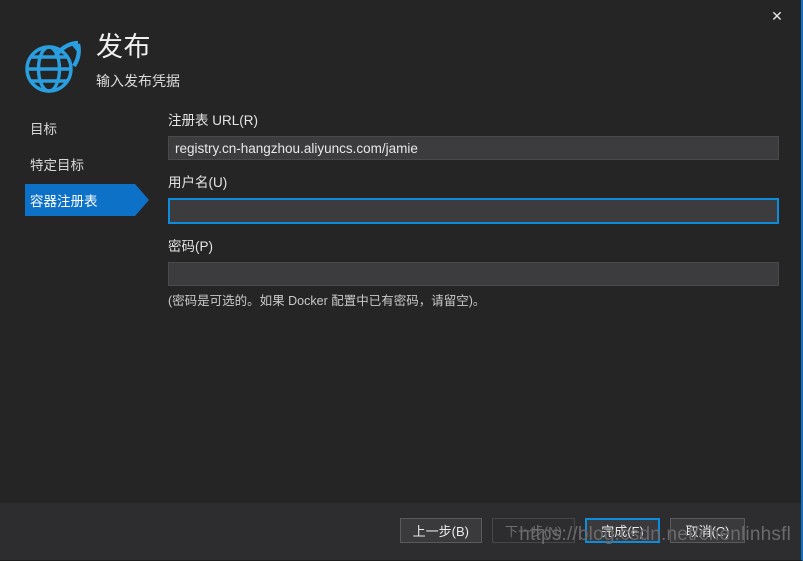  I want to click on cancel-button: 取消(C), so click(707, 530).